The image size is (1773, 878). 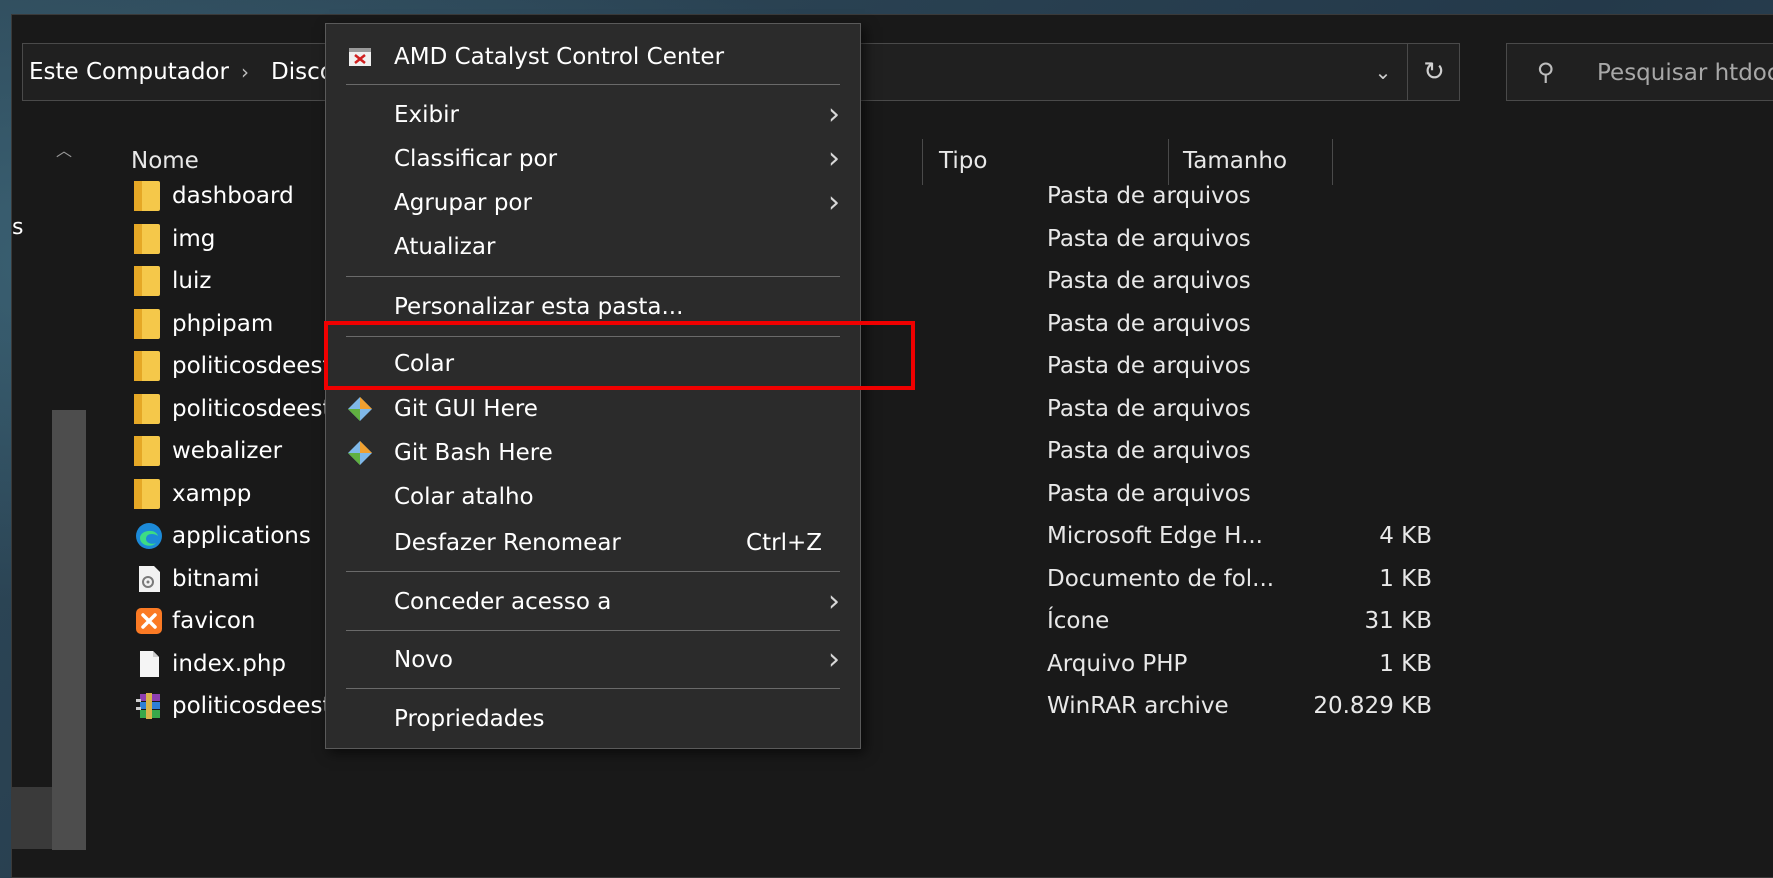 What do you see at coordinates (233, 196) in the screenshot?
I see `file-name: dashboard` at bounding box center [233, 196].